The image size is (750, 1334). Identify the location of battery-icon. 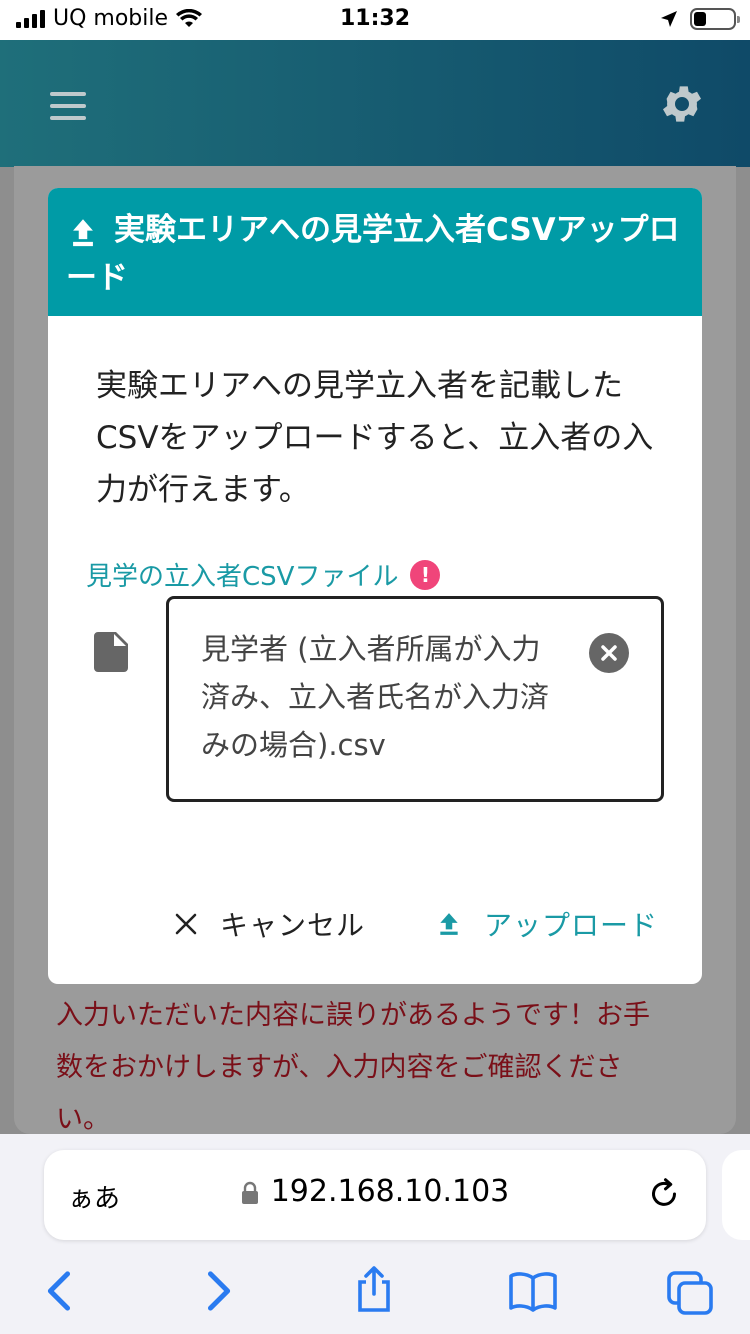
(715, 19).